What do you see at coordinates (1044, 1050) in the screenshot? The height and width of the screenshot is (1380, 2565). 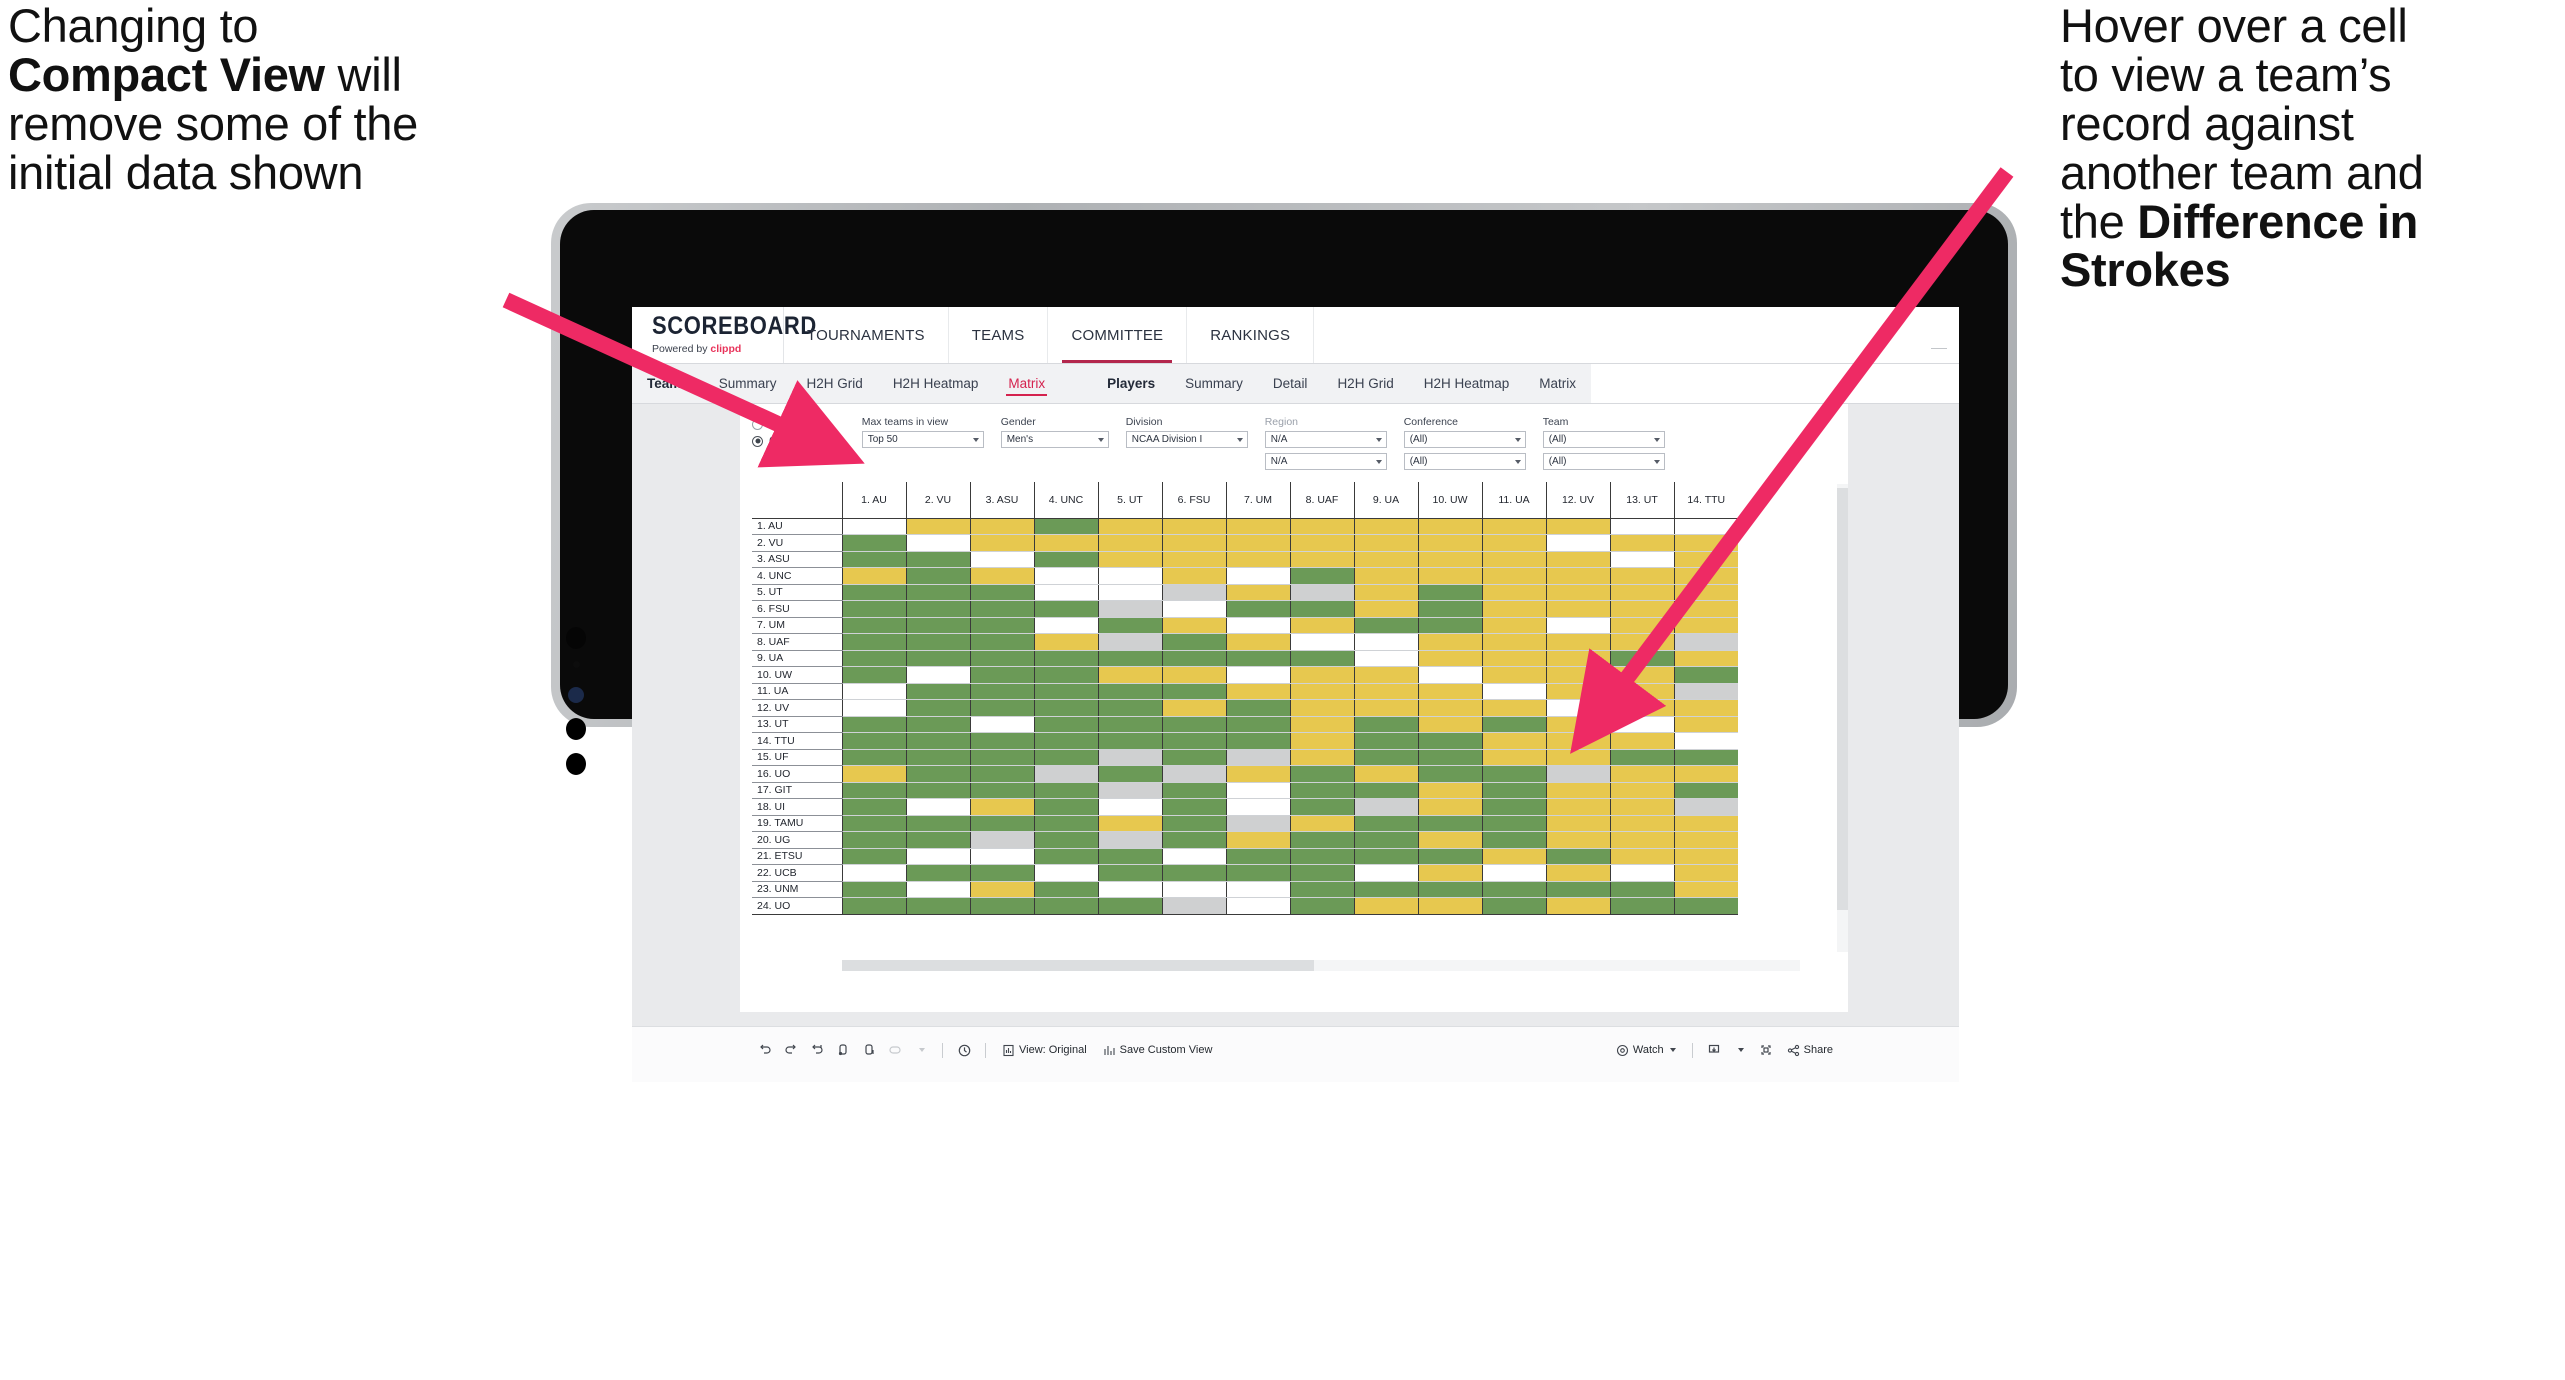 I see `view-original-button: View: Original` at bounding box center [1044, 1050].